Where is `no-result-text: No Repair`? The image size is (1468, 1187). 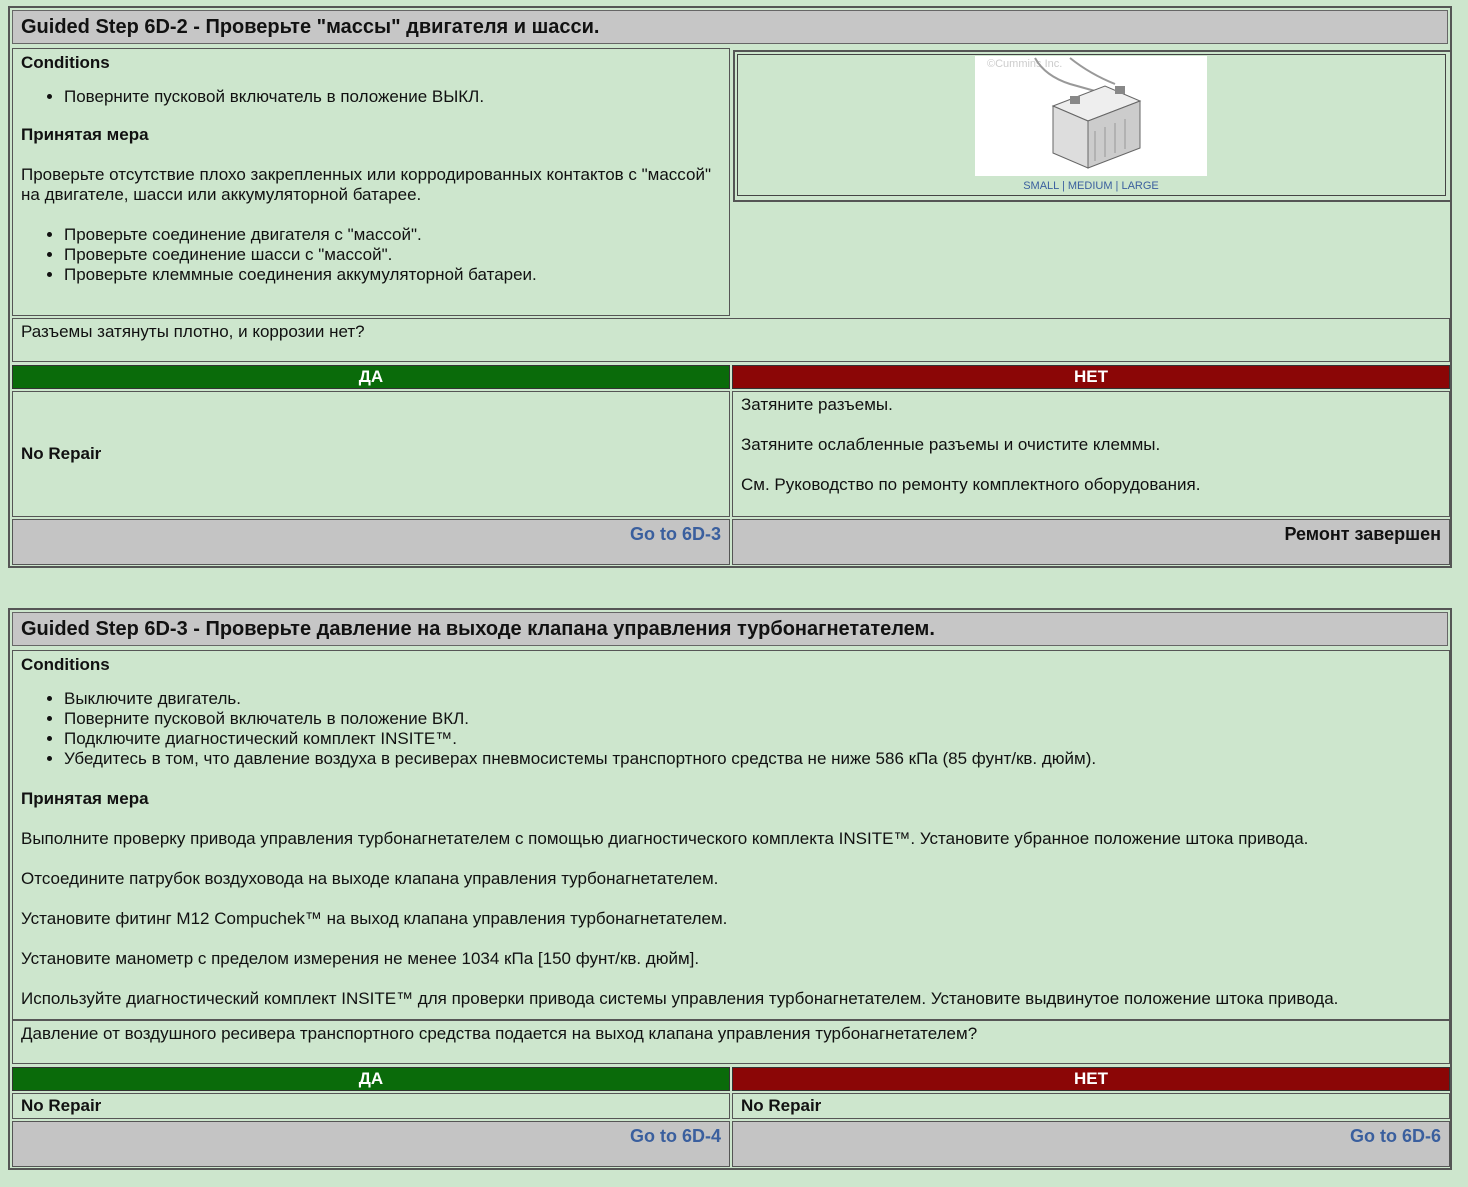
no-result-text: No Repair is located at coordinates (781, 1105).